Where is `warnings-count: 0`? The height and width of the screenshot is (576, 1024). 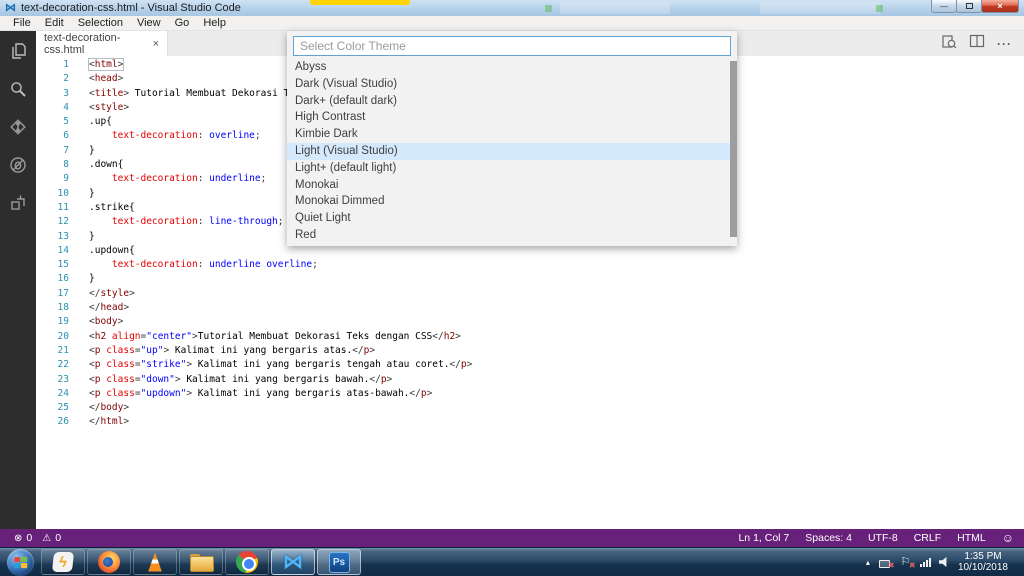 warnings-count: 0 is located at coordinates (58, 538).